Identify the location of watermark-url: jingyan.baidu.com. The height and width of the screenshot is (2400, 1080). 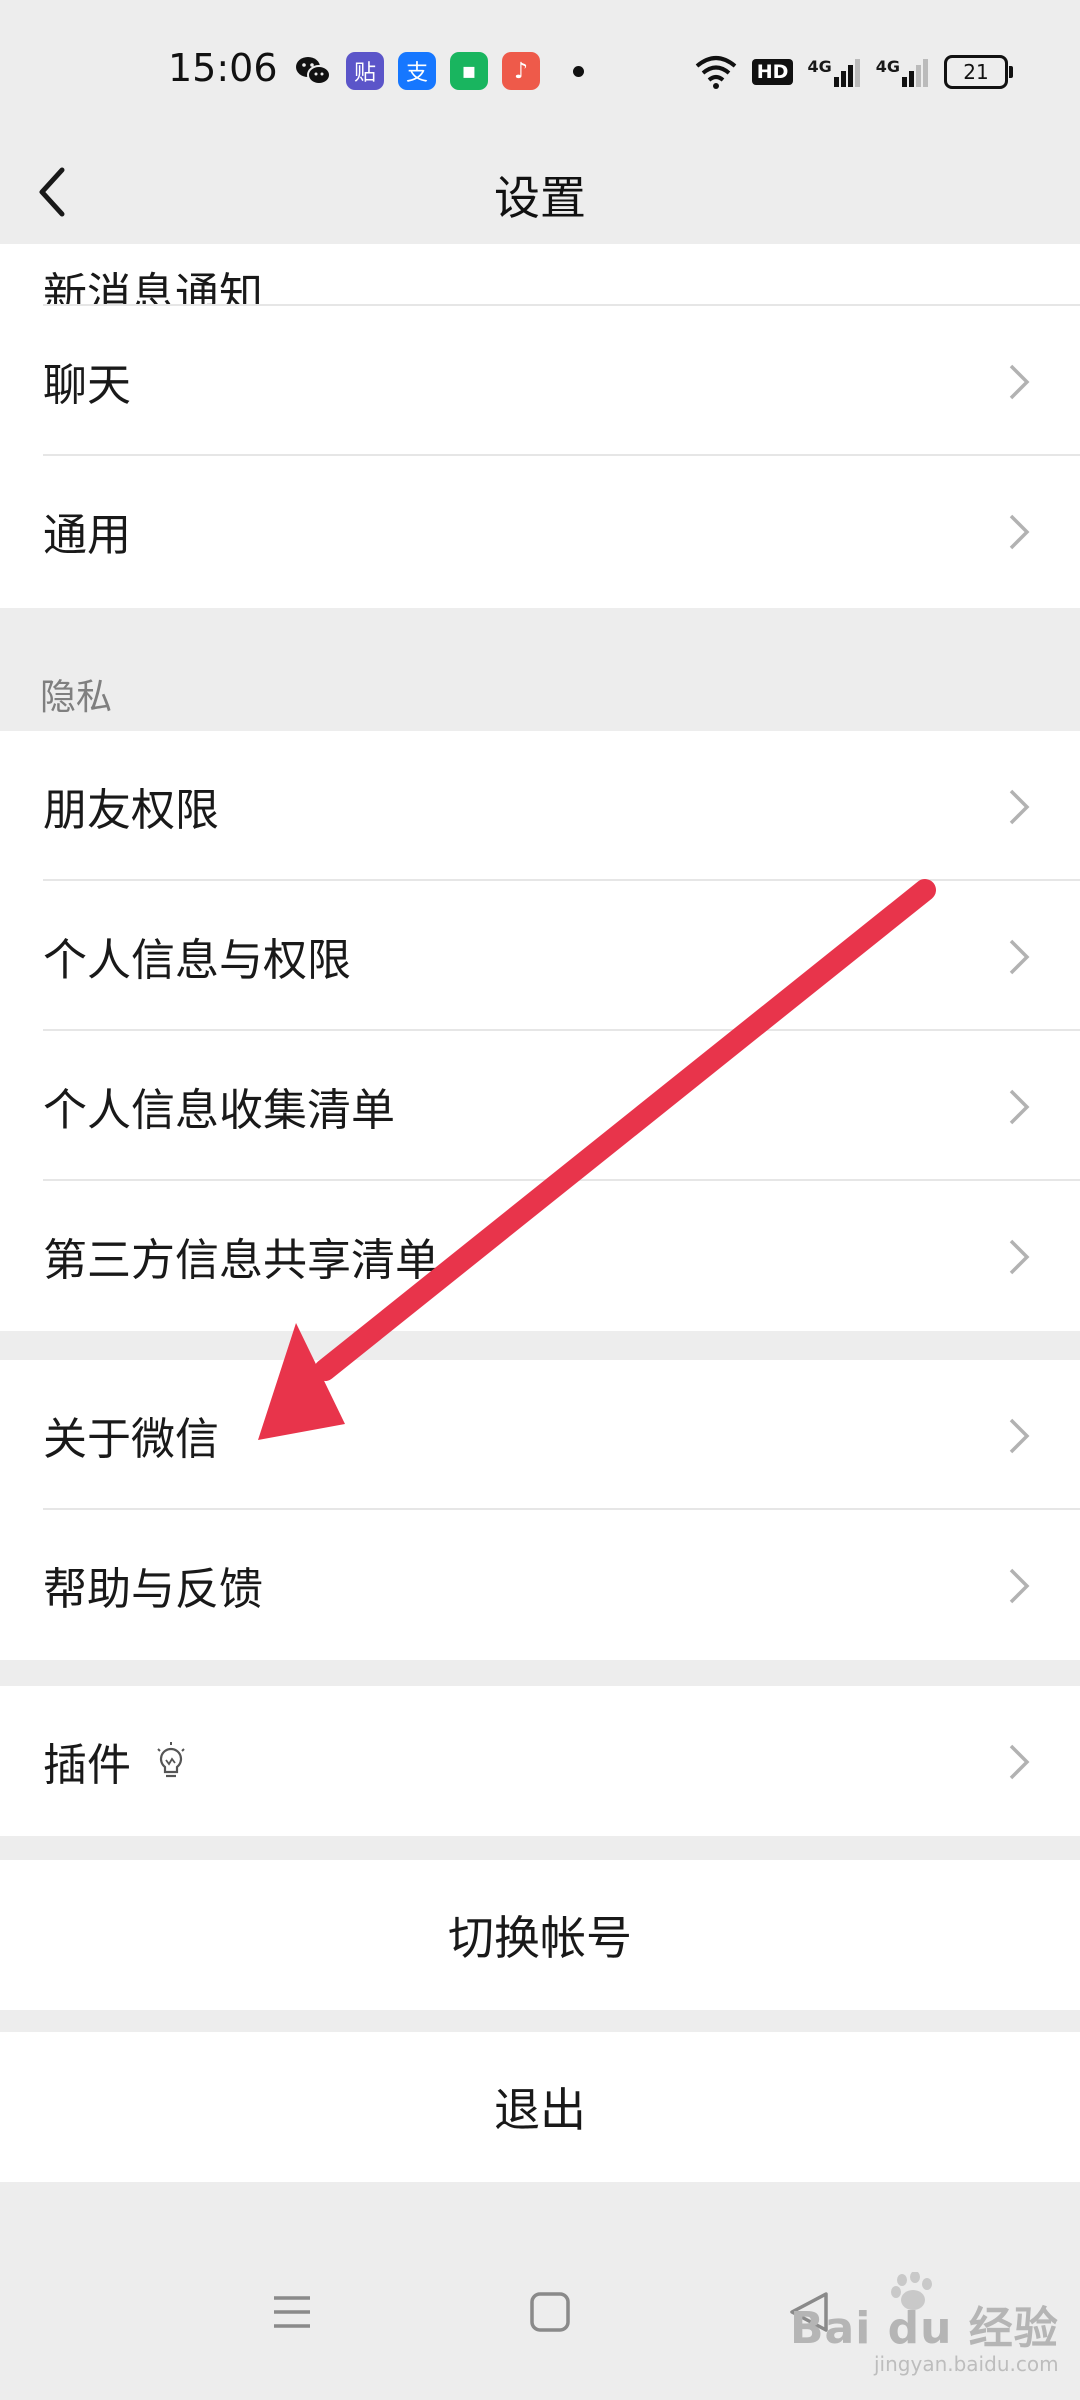
(966, 2364).